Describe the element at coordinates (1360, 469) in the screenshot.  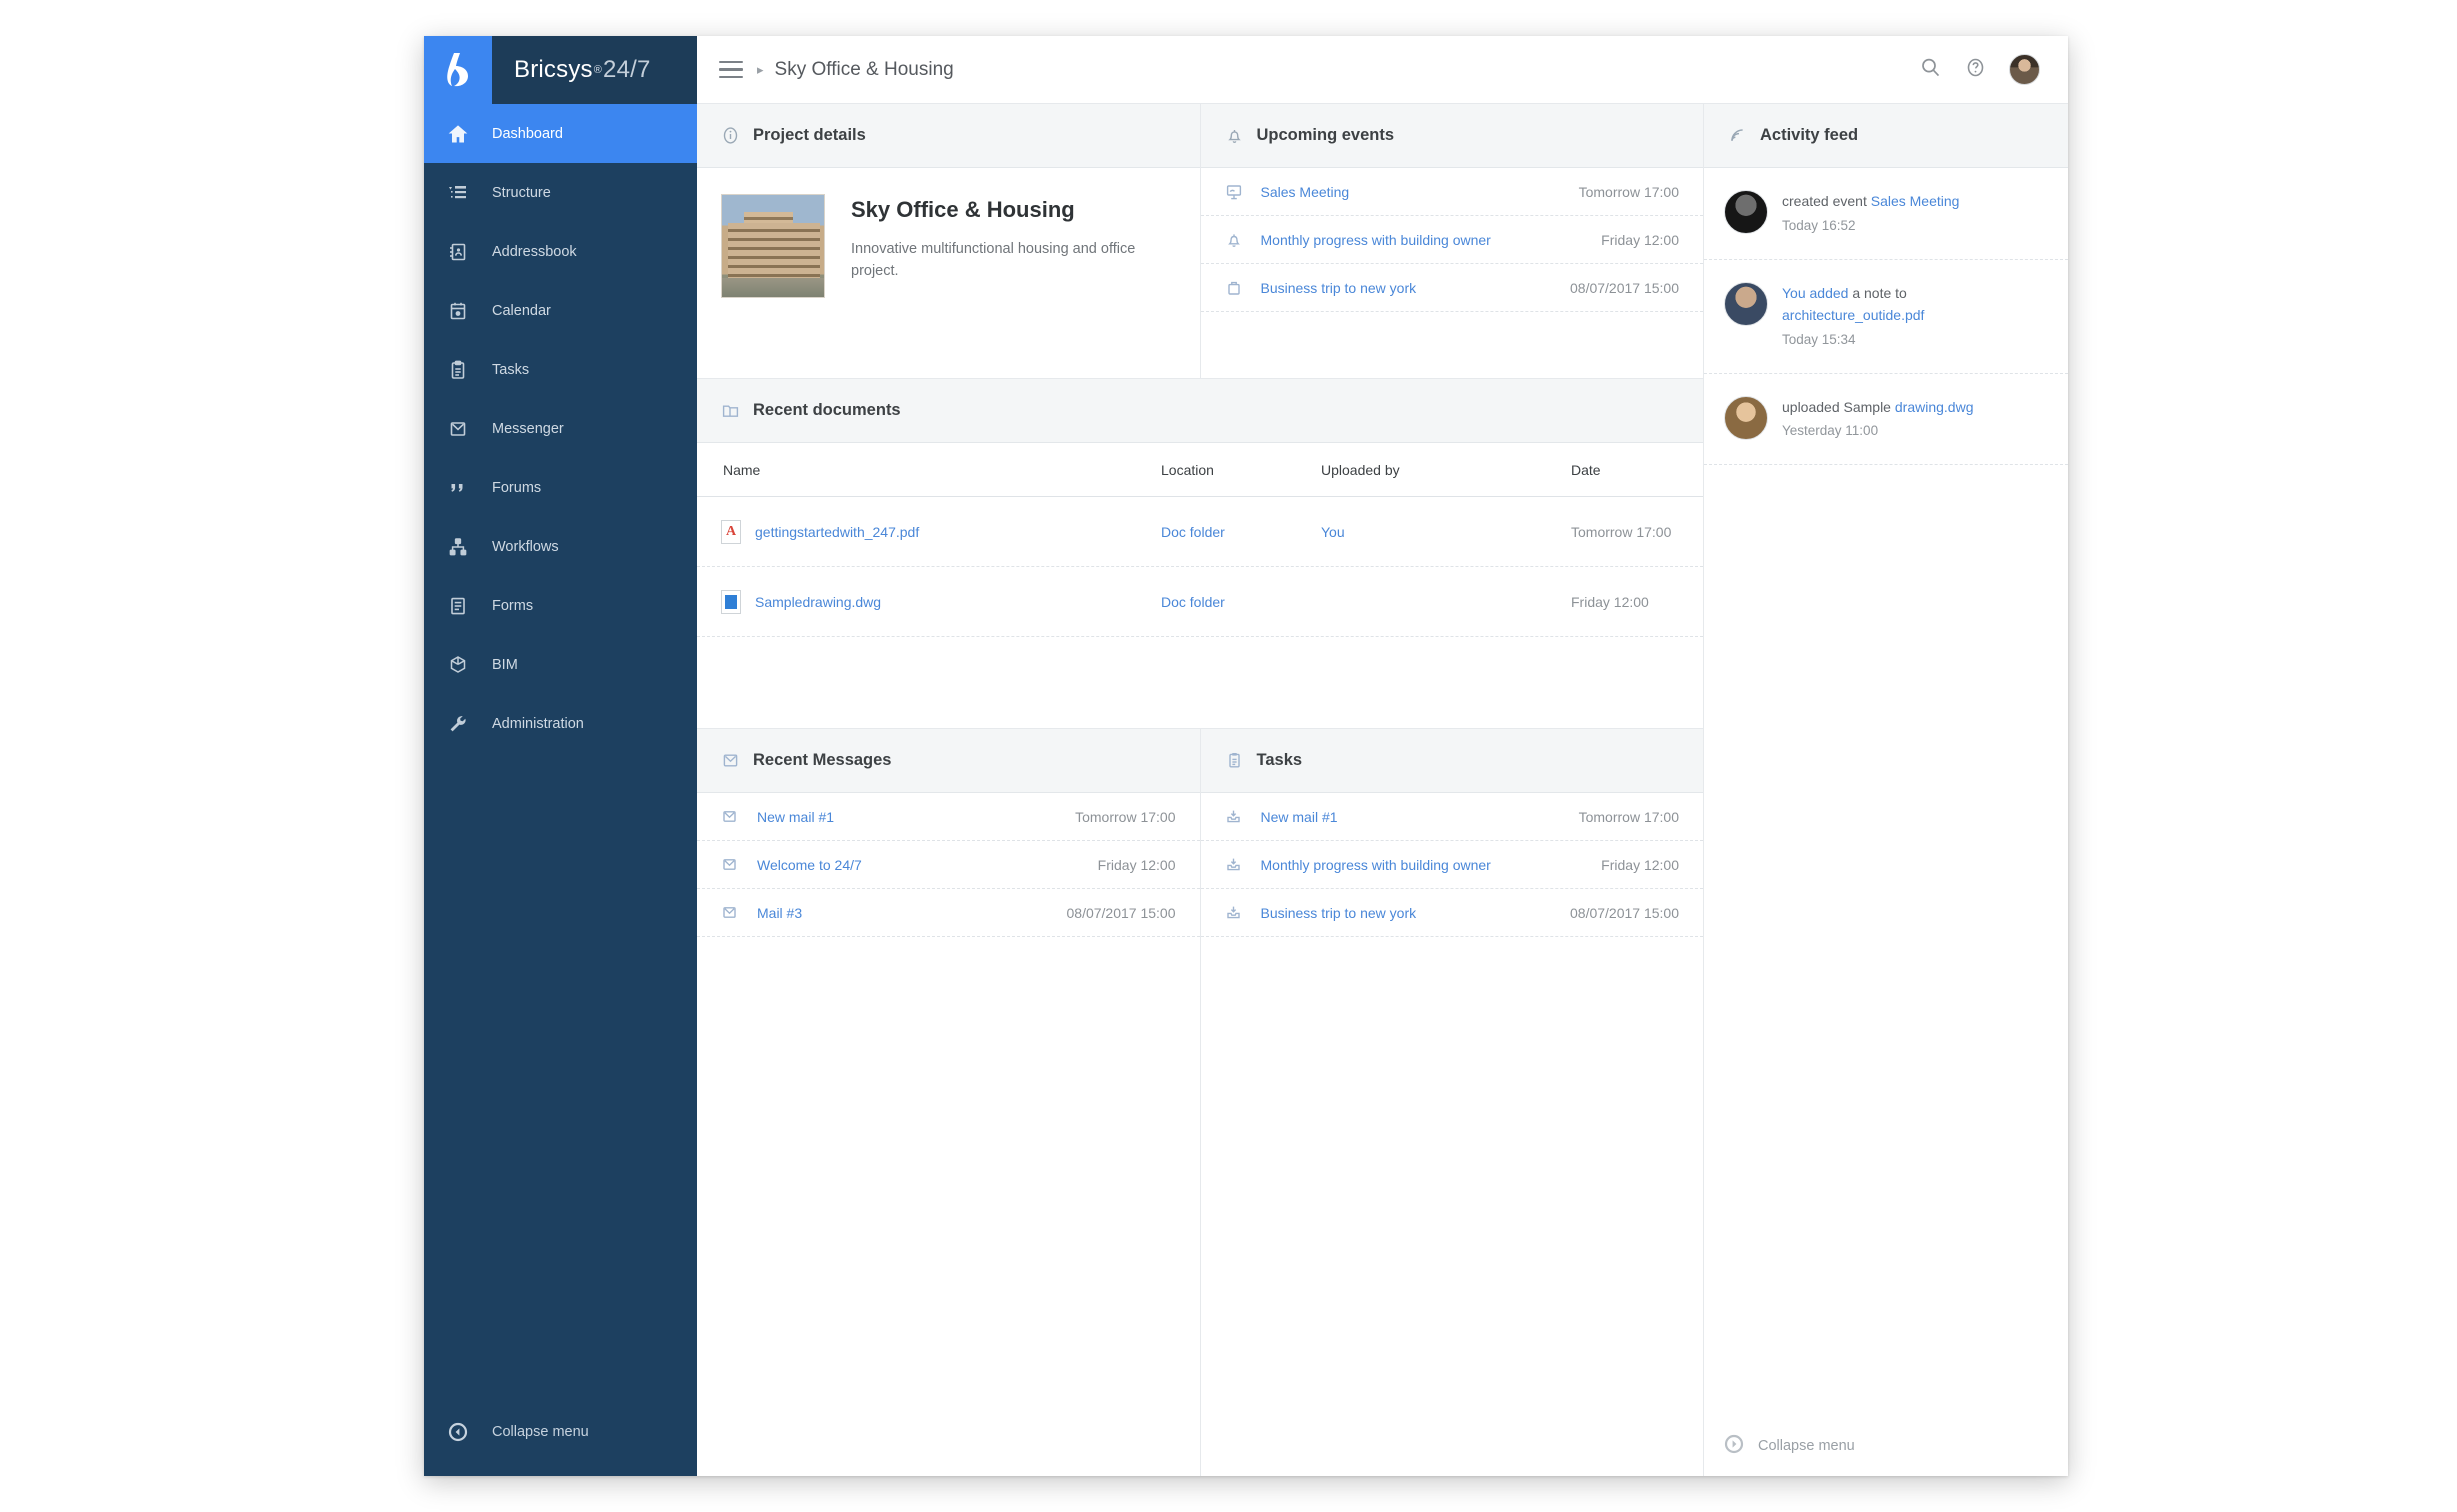
I see `column-header-uploaded-by: Uploaded by` at that location.